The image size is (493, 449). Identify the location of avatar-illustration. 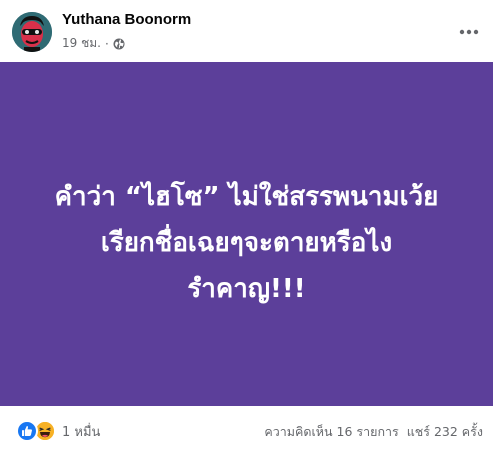
(32, 32).